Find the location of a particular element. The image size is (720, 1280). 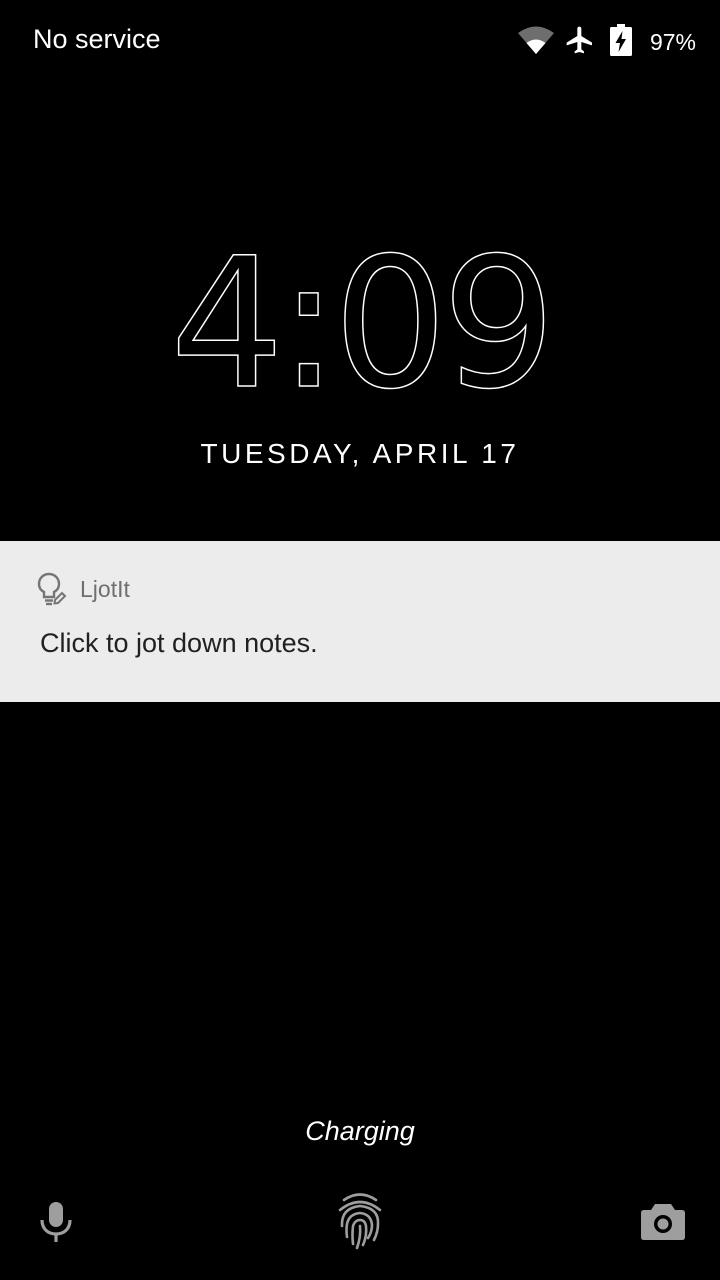

status-bar: No service 97% is located at coordinates (360, 42).